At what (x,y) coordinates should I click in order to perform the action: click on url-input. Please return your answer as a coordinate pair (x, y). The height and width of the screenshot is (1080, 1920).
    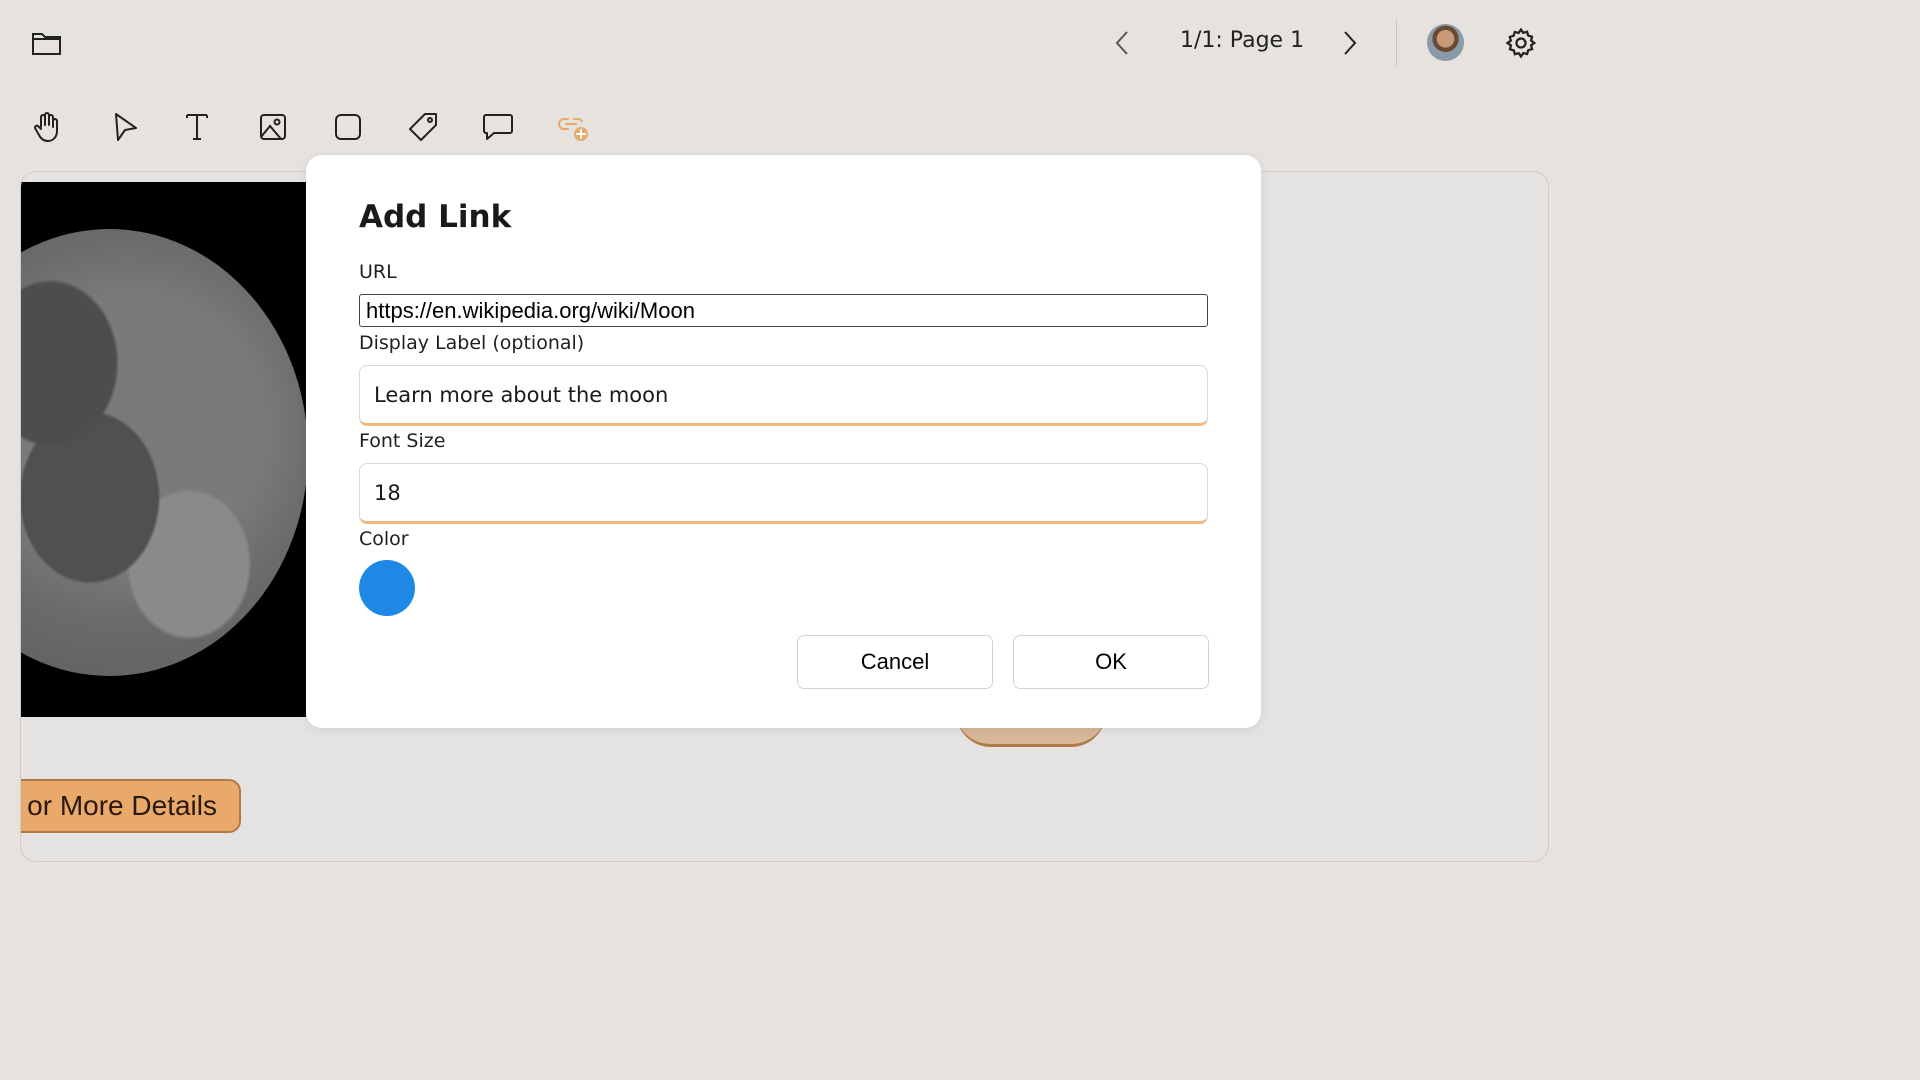
    Looking at the image, I should click on (783, 310).